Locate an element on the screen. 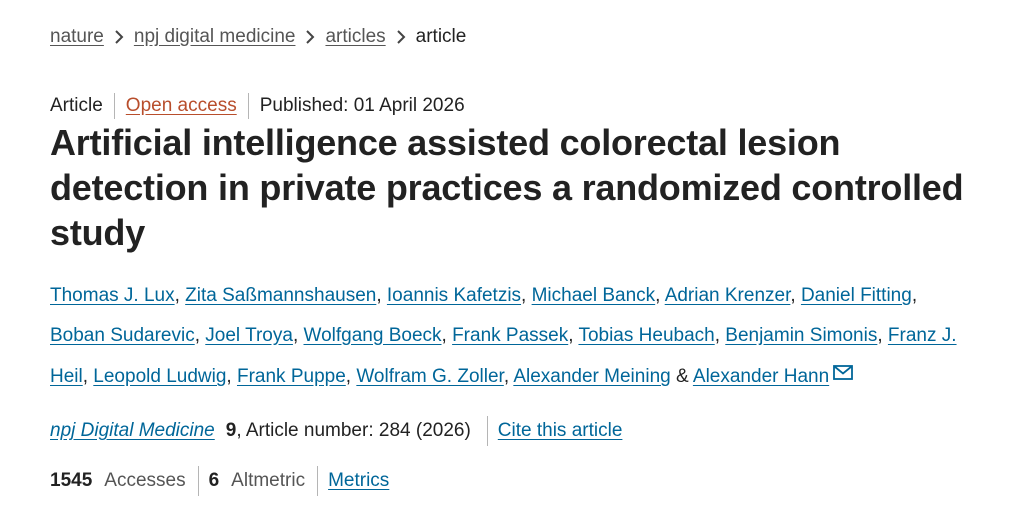  journal-name-link: npj Digital Medicine is located at coordinates (132, 431).